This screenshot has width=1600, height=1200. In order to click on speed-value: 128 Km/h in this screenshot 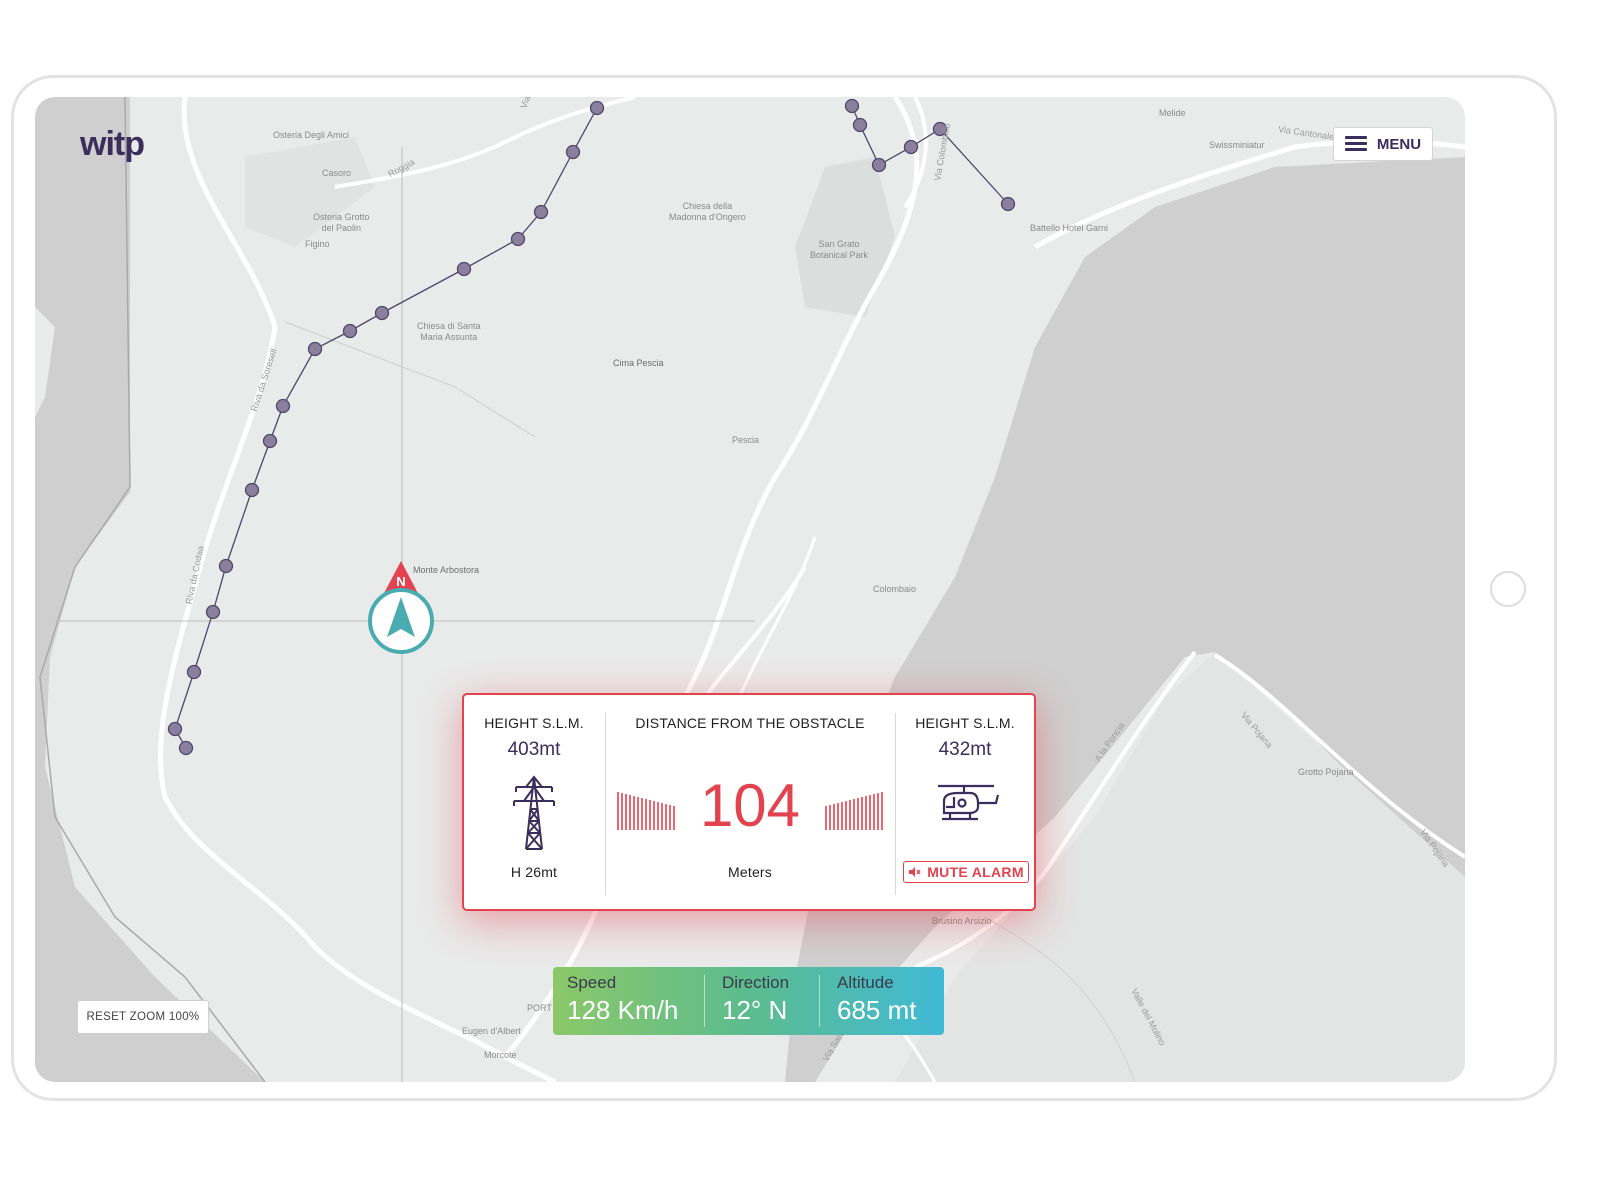, I will do `click(623, 1010)`.